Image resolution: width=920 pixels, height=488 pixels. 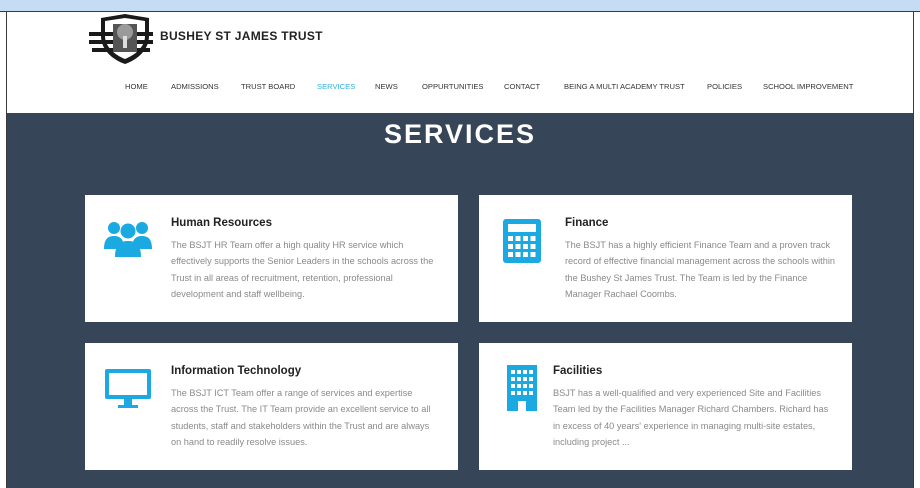 What do you see at coordinates (128, 388) in the screenshot?
I see `monitor-icon` at bounding box center [128, 388].